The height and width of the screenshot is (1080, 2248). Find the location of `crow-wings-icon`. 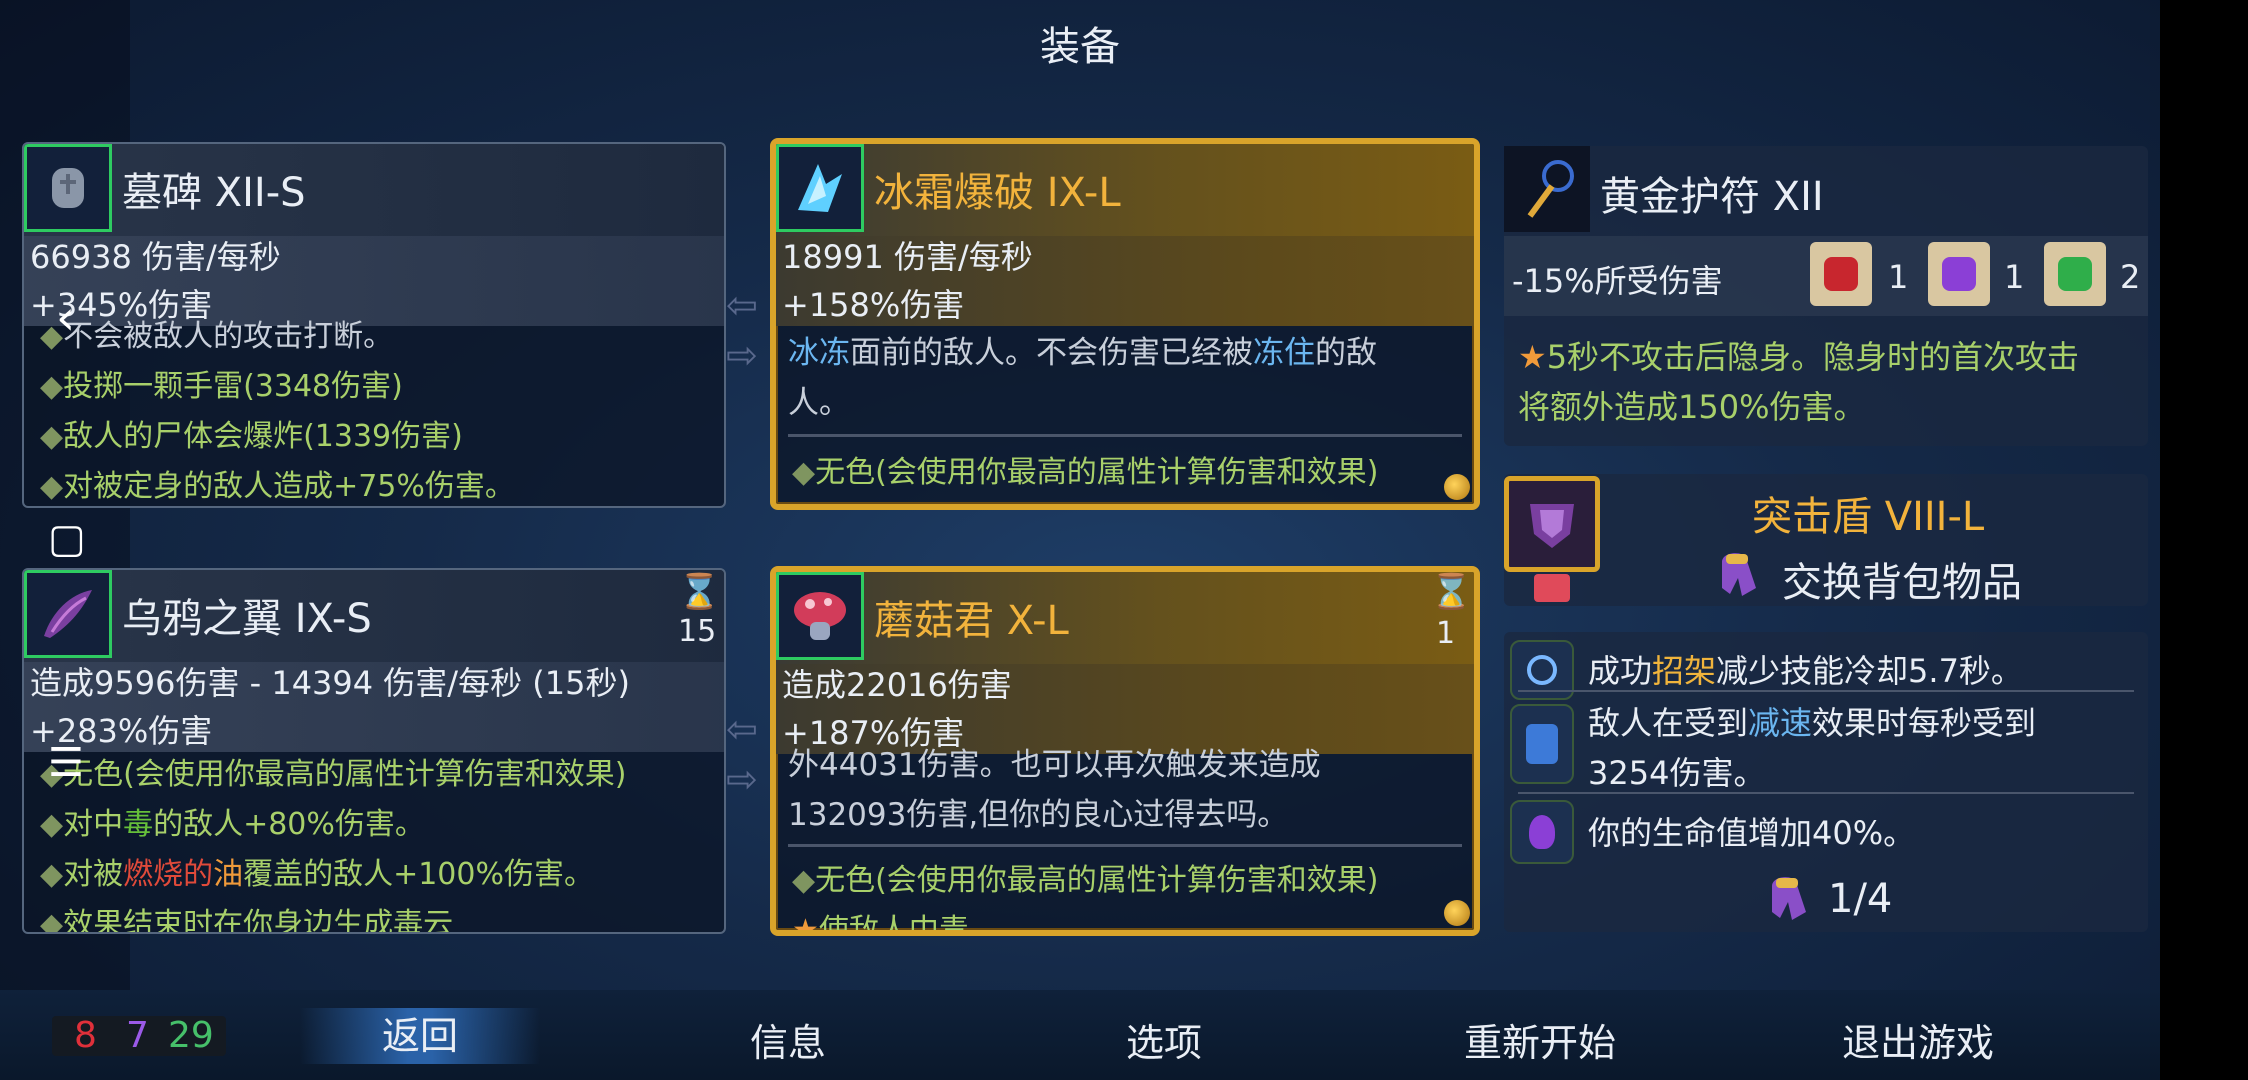

crow-wings-icon is located at coordinates (68, 614).